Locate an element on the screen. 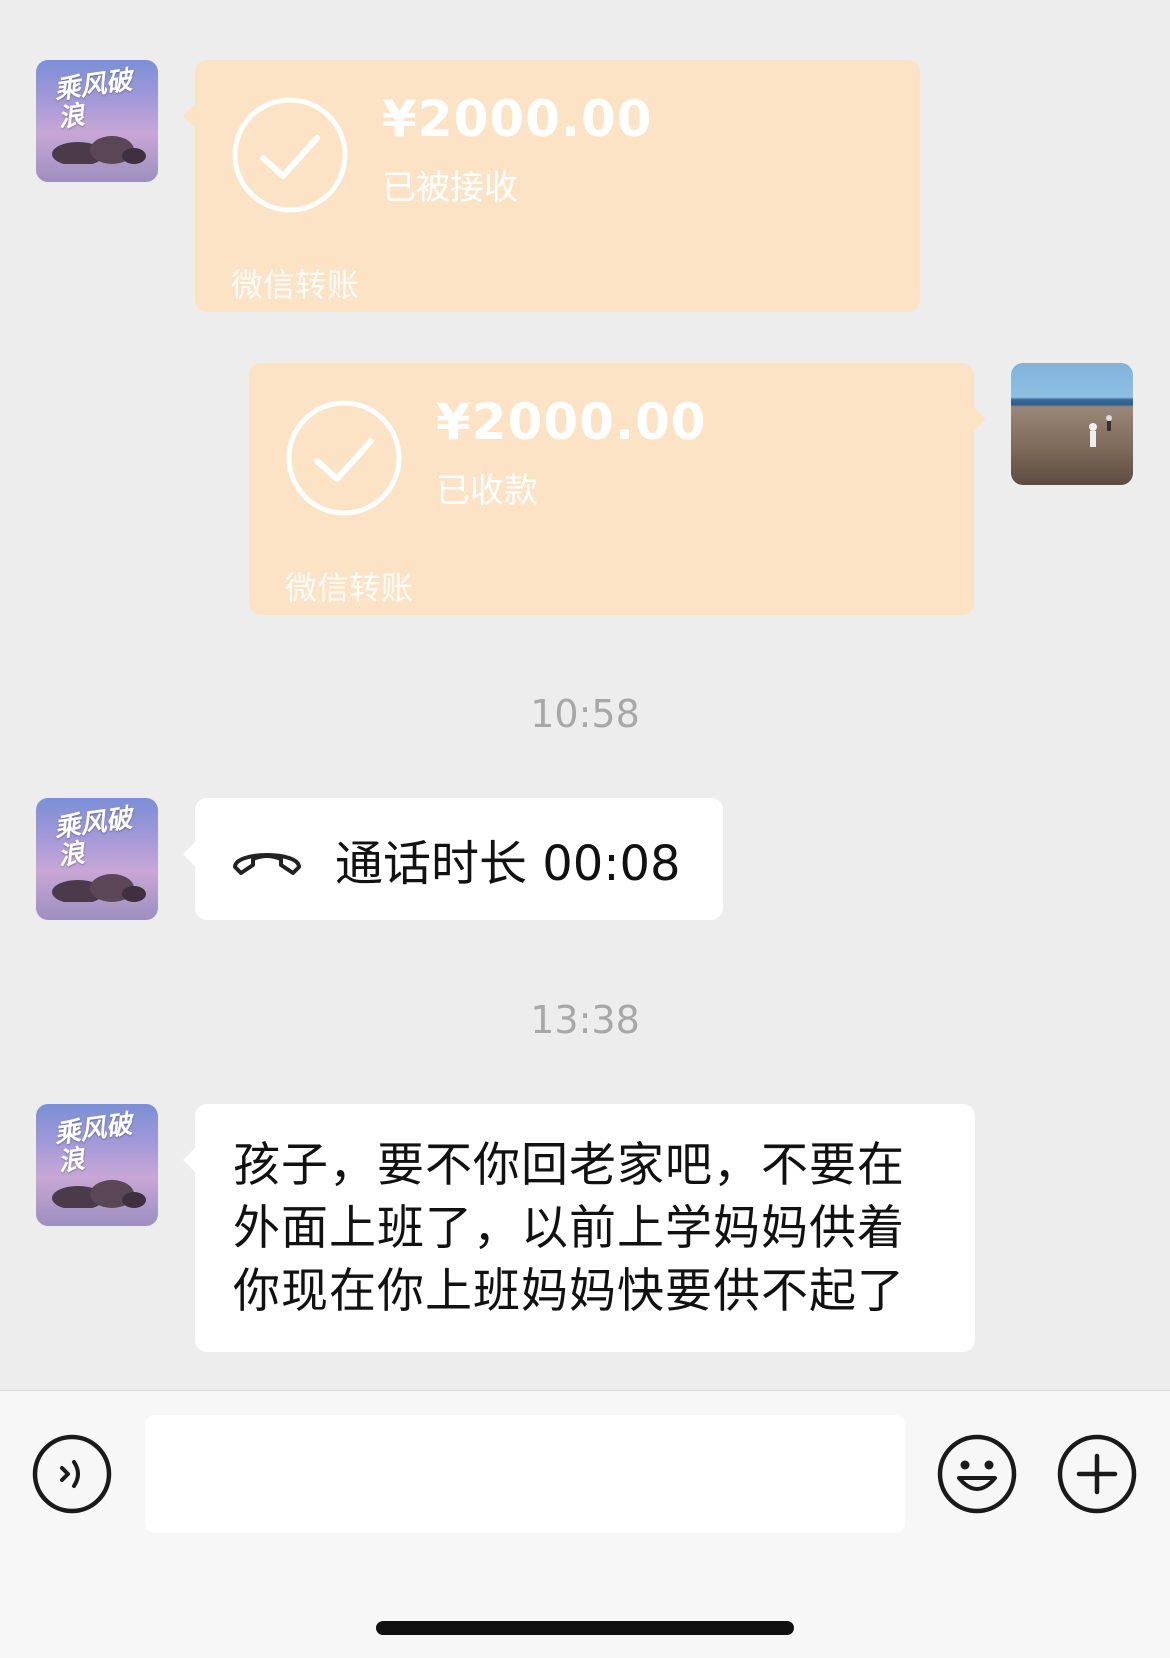 Image resolution: width=1170 pixels, height=1658 pixels. call-duration-text: 通话时长 00:08 is located at coordinates (508, 864).